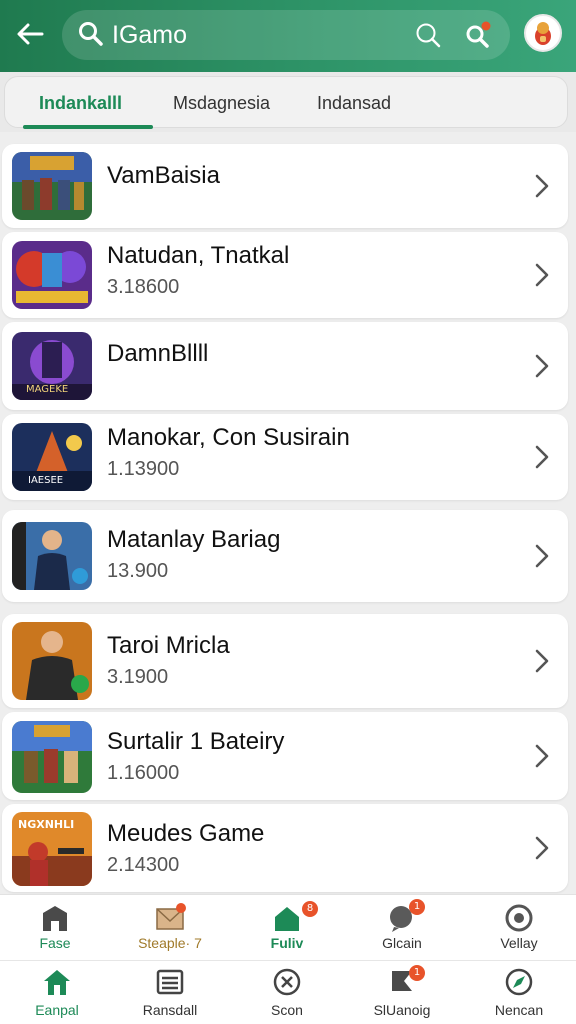 This screenshot has height=1024, width=576. I want to click on search-notification-icon, so click(478, 35).